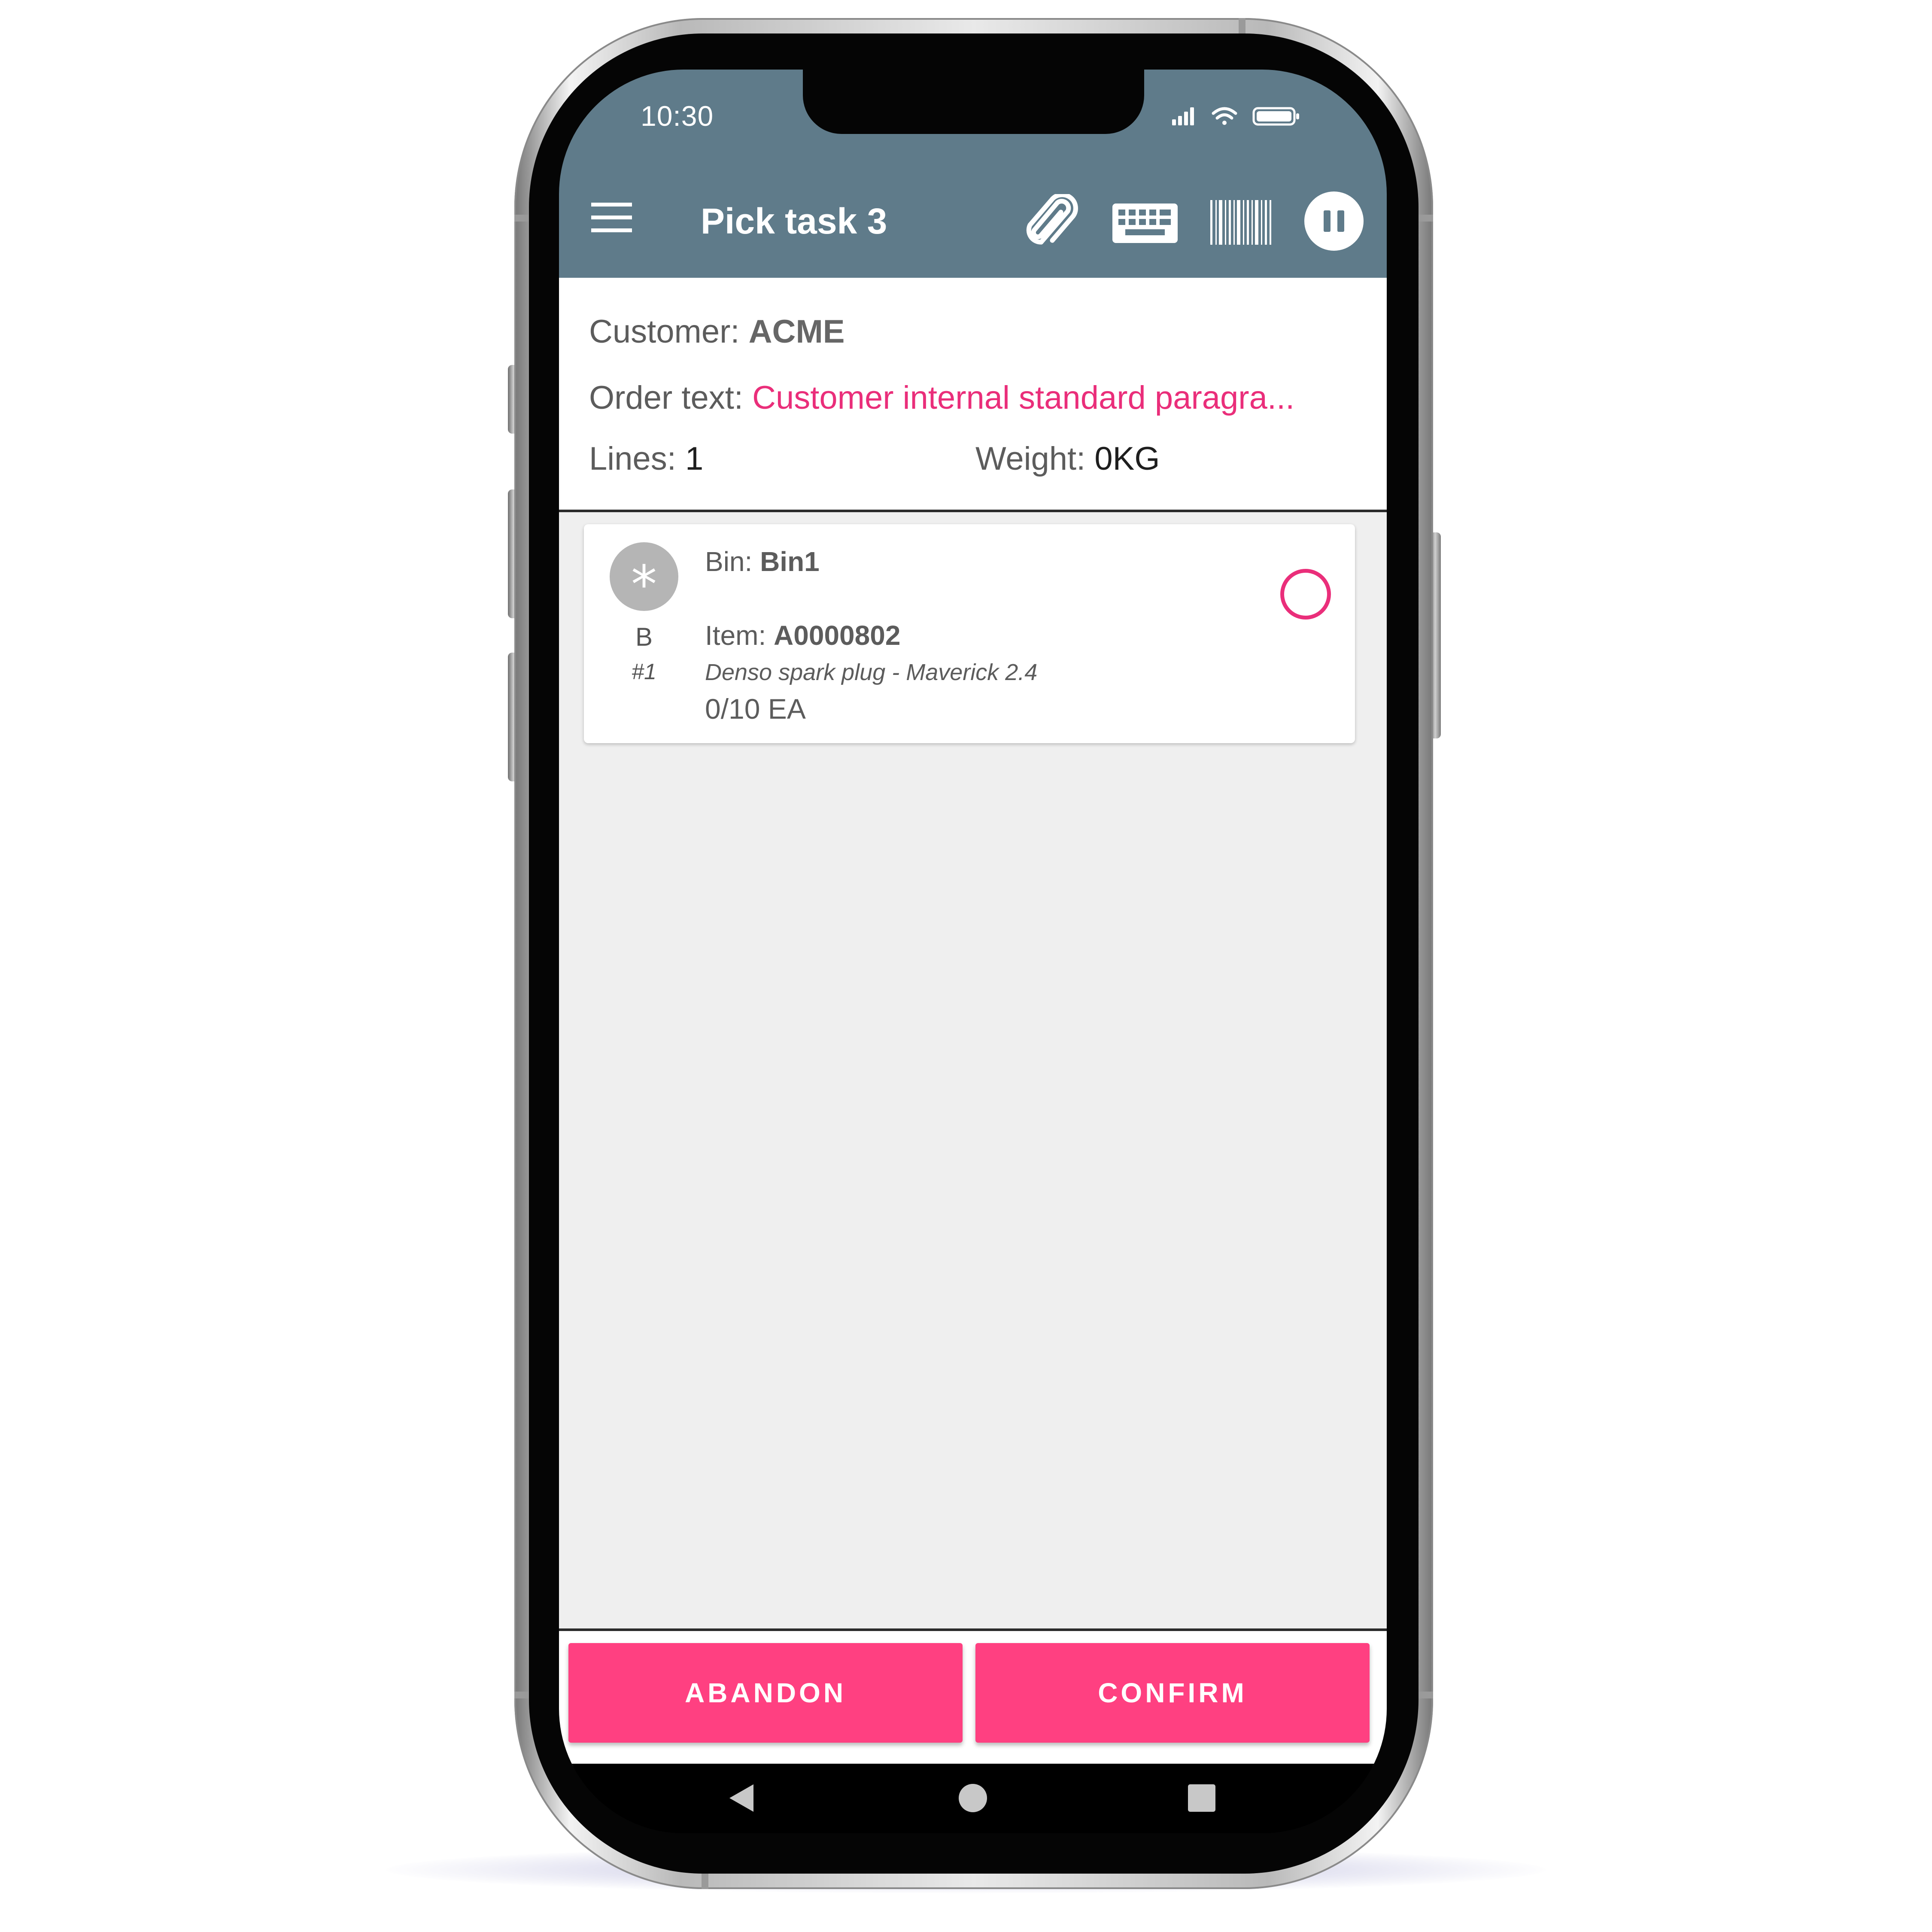  What do you see at coordinates (794, 221) in the screenshot?
I see `page-title: Pick task 3` at bounding box center [794, 221].